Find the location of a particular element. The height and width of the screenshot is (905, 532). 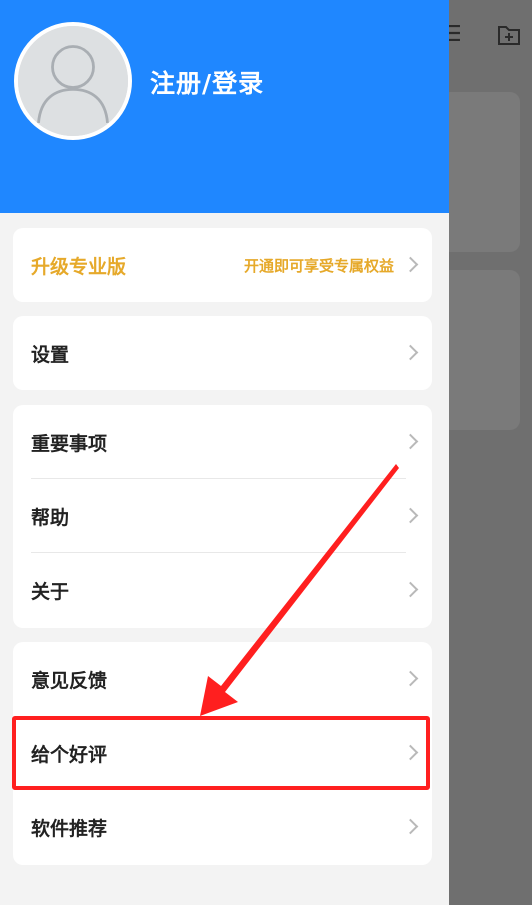

highlight-box is located at coordinates (221, 753).